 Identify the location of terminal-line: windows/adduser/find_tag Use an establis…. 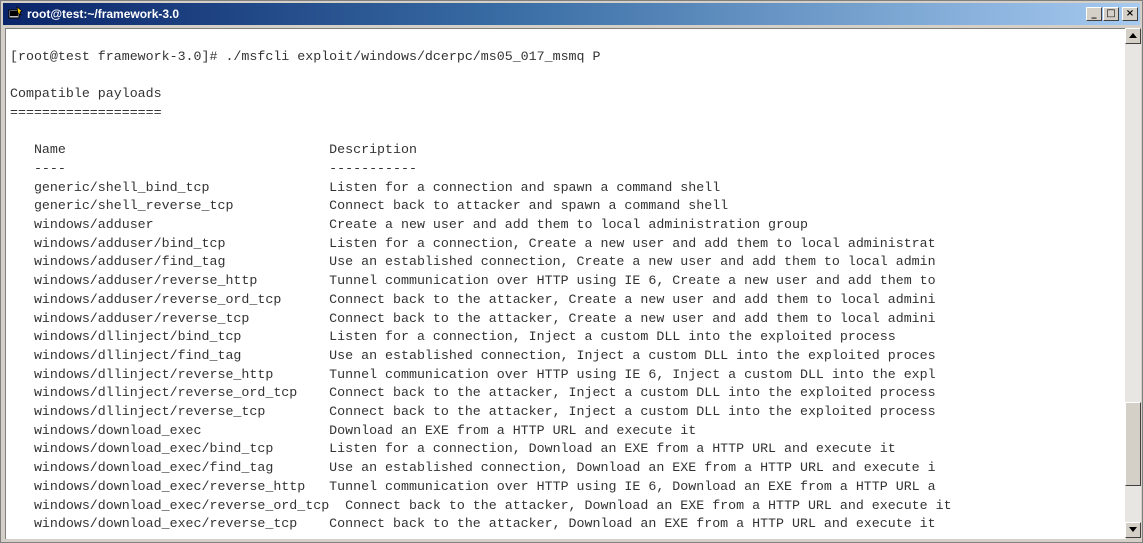
(473, 262).